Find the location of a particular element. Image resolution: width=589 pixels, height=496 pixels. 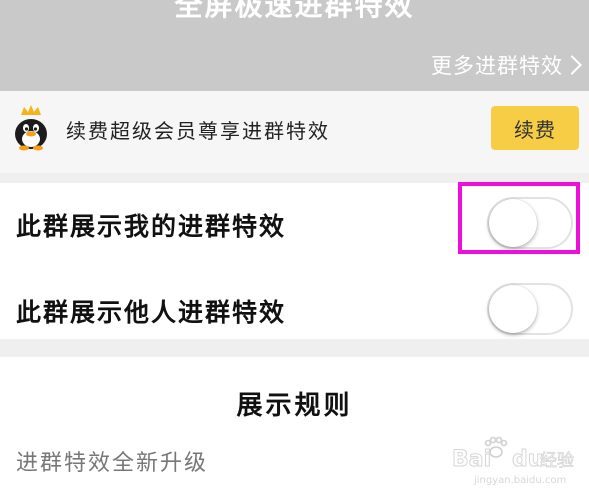

banner-title: 全屏极速进群特效 is located at coordinates (294, 11).